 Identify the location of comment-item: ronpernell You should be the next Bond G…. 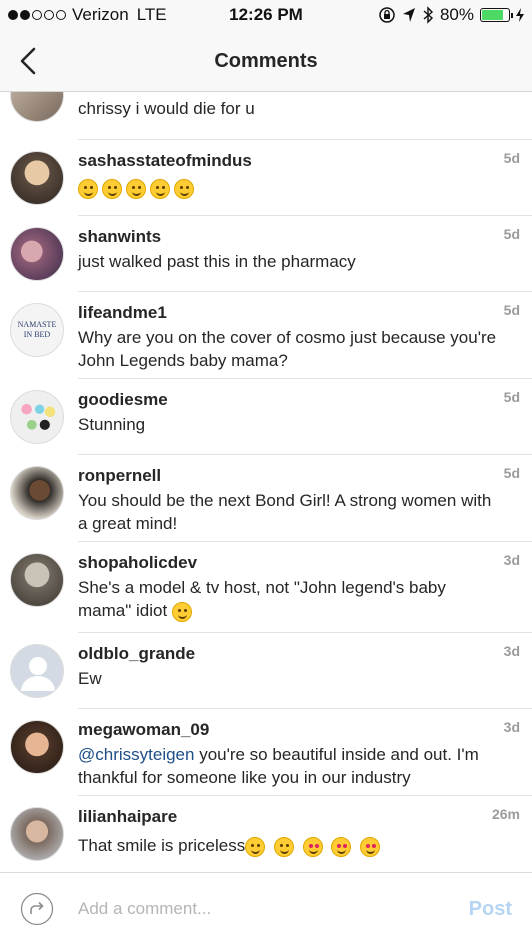
(266, 498).